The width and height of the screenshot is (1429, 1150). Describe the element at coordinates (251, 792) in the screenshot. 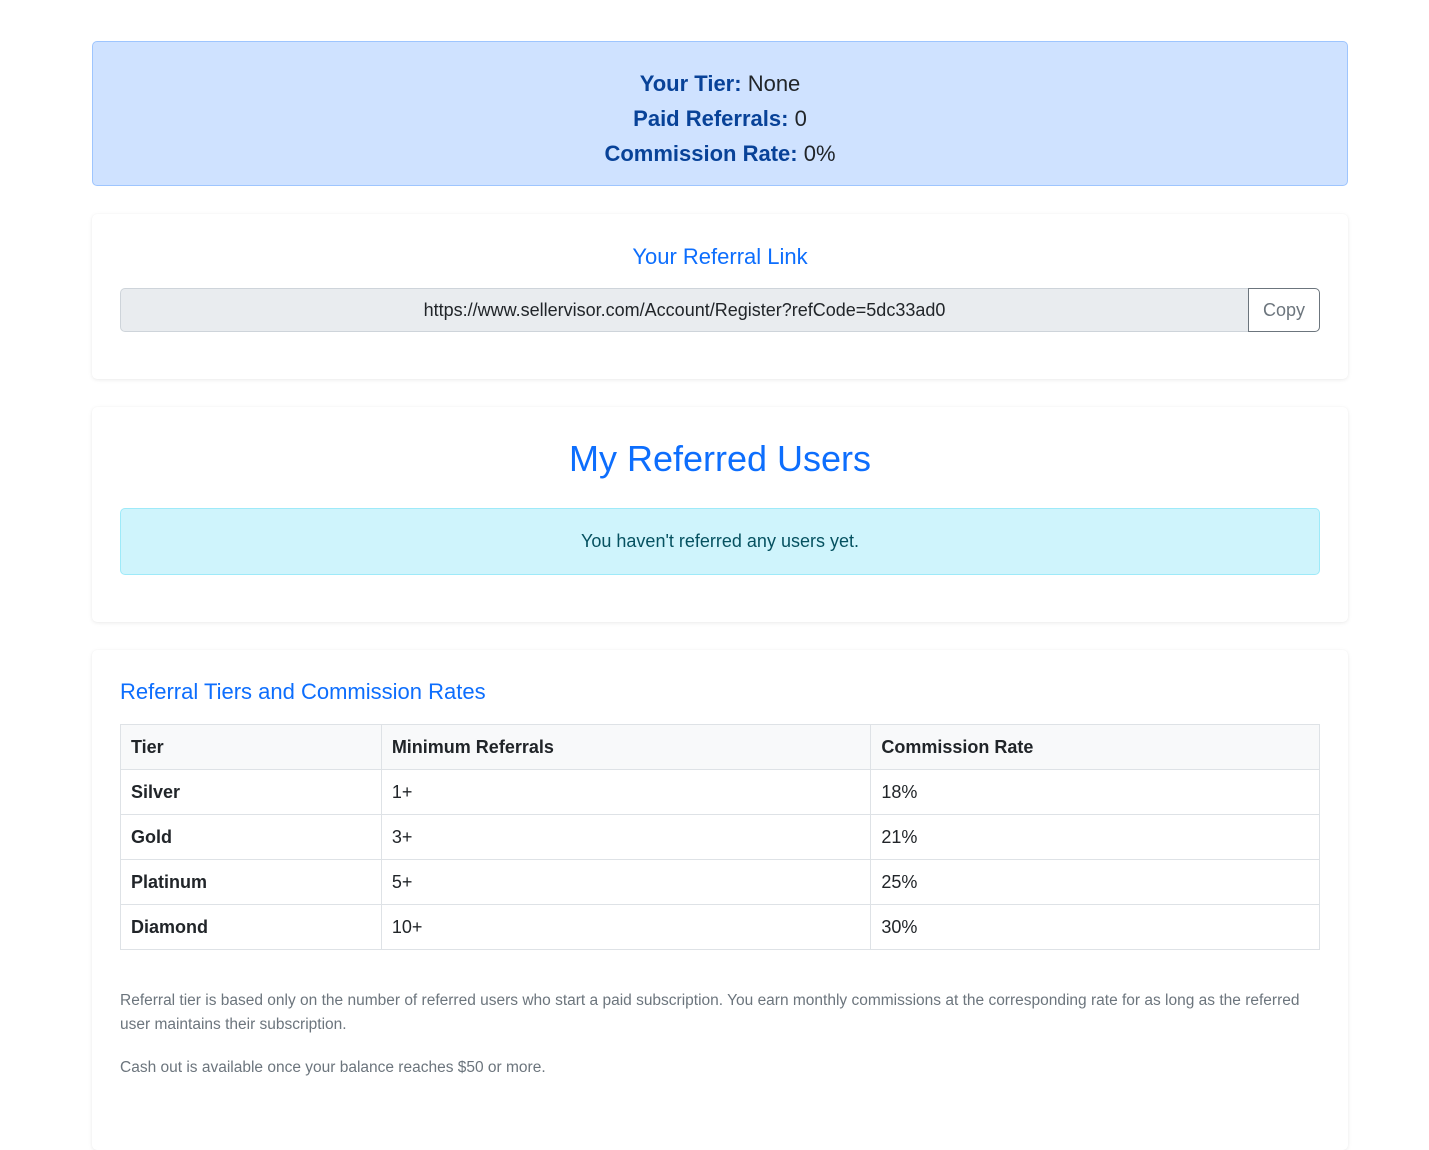

I see `tier-cell: Silver` at that location.